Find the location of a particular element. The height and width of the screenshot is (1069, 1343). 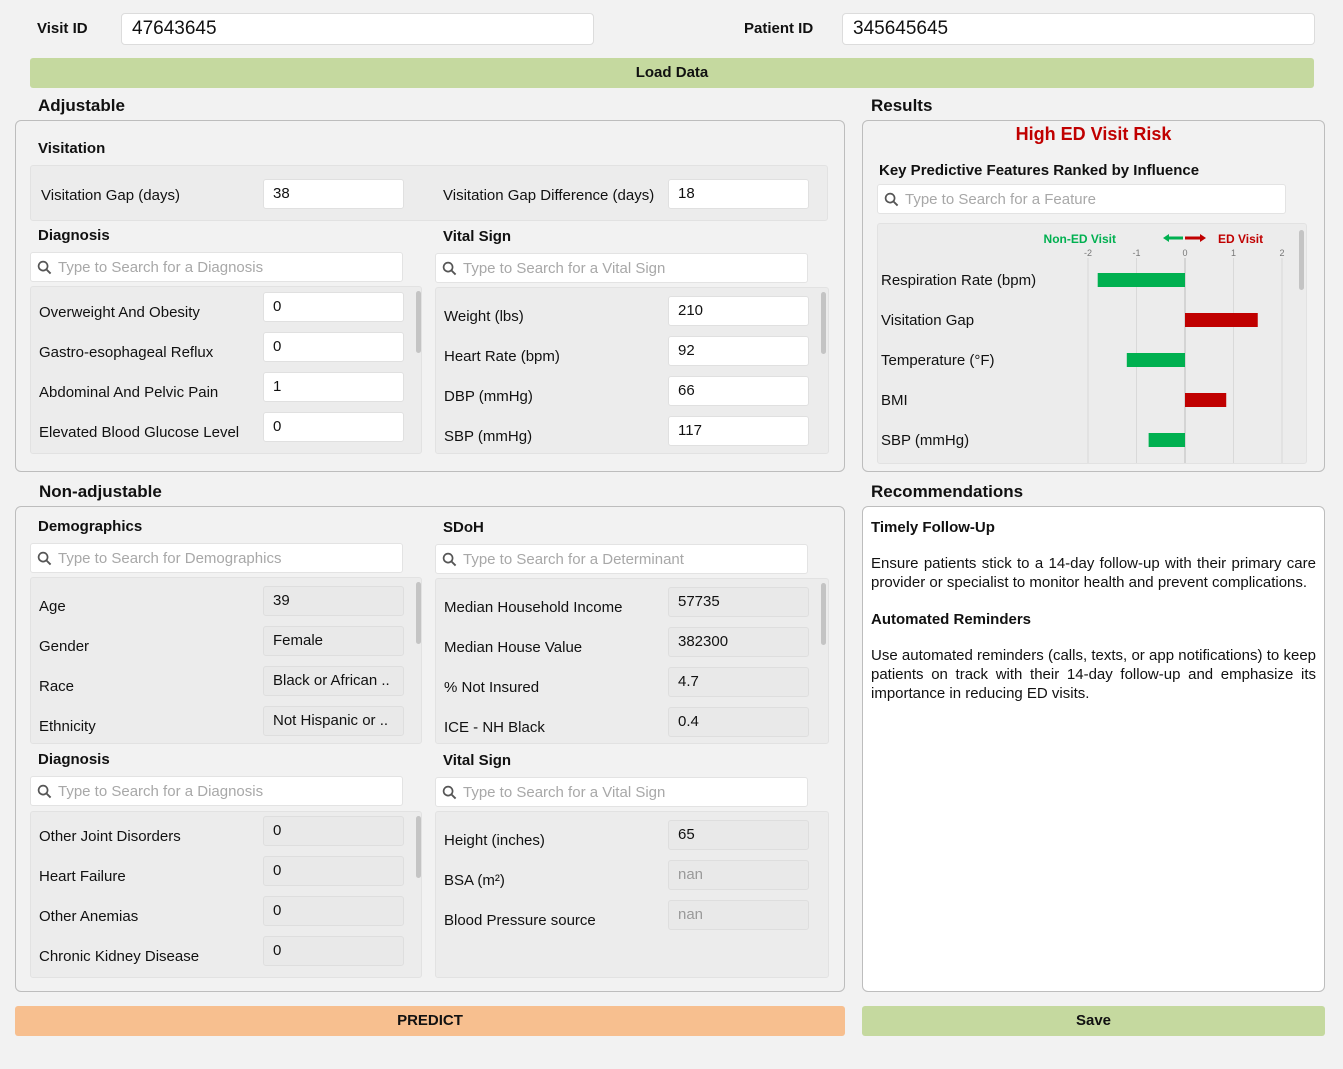

list-item: Other Anemias 0 is located at coordinates (226, 916).